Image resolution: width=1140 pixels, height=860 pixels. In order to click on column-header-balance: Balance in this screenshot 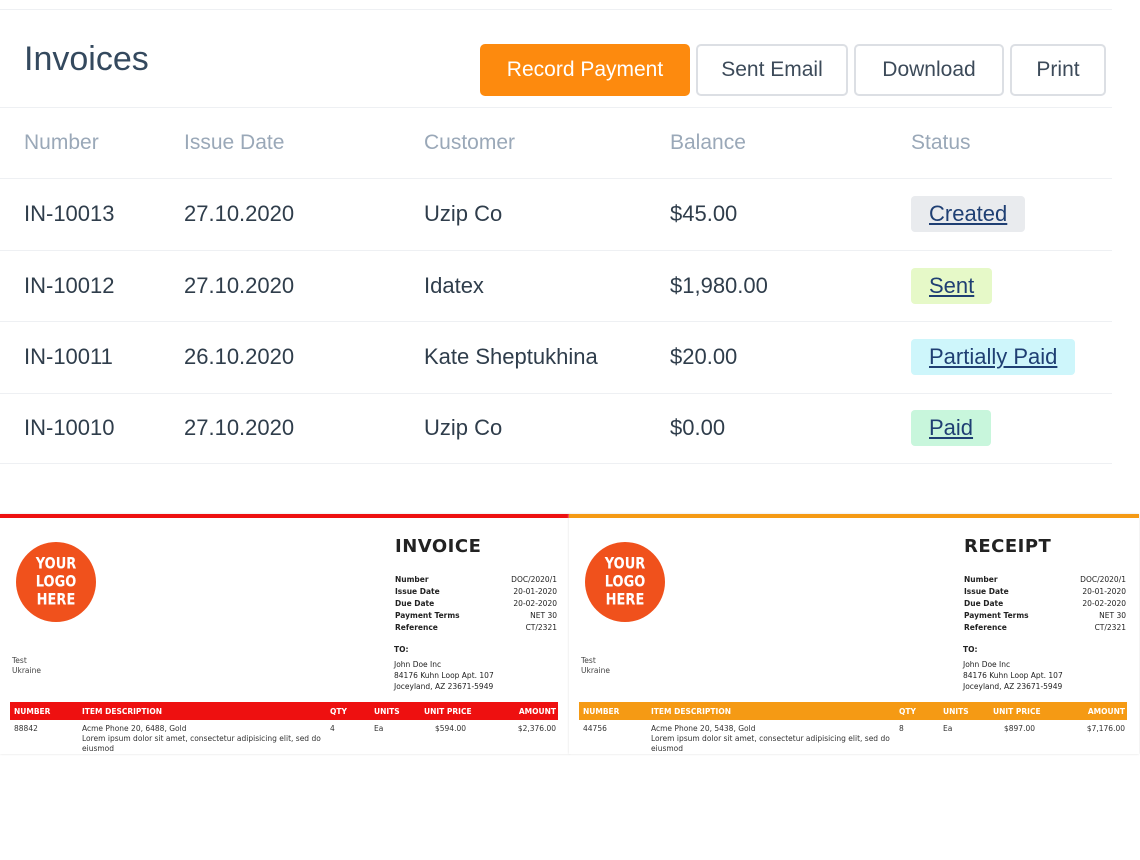, I will do `click(708, 143)`.